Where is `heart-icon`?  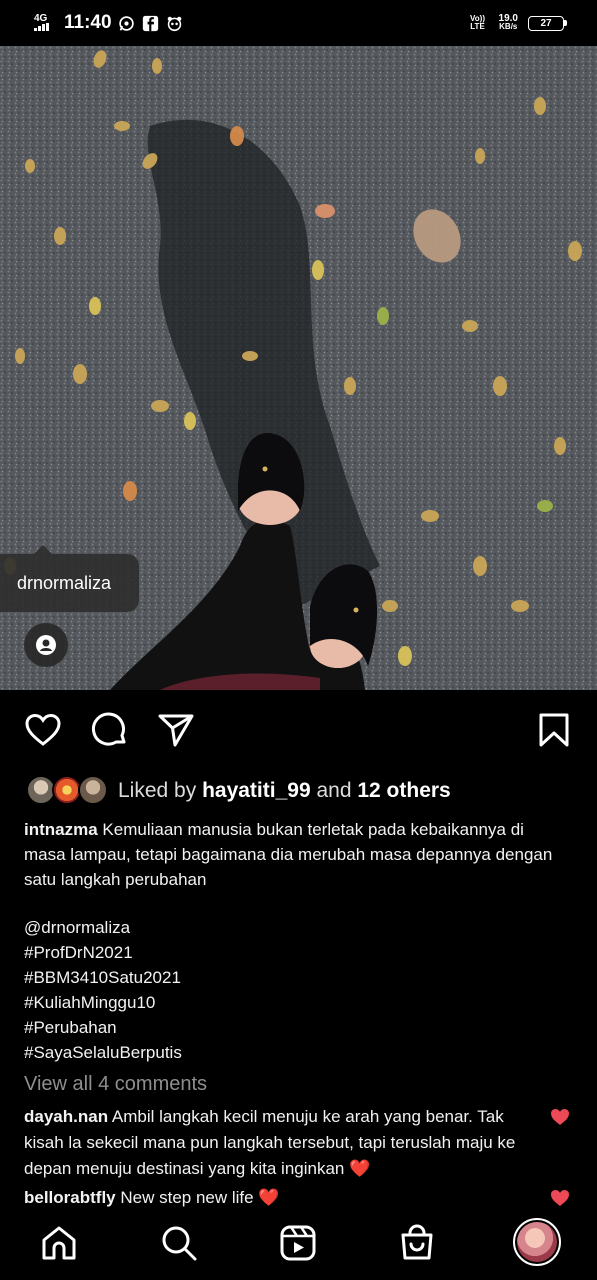
heart-icon is located at coordinates (43, 729).